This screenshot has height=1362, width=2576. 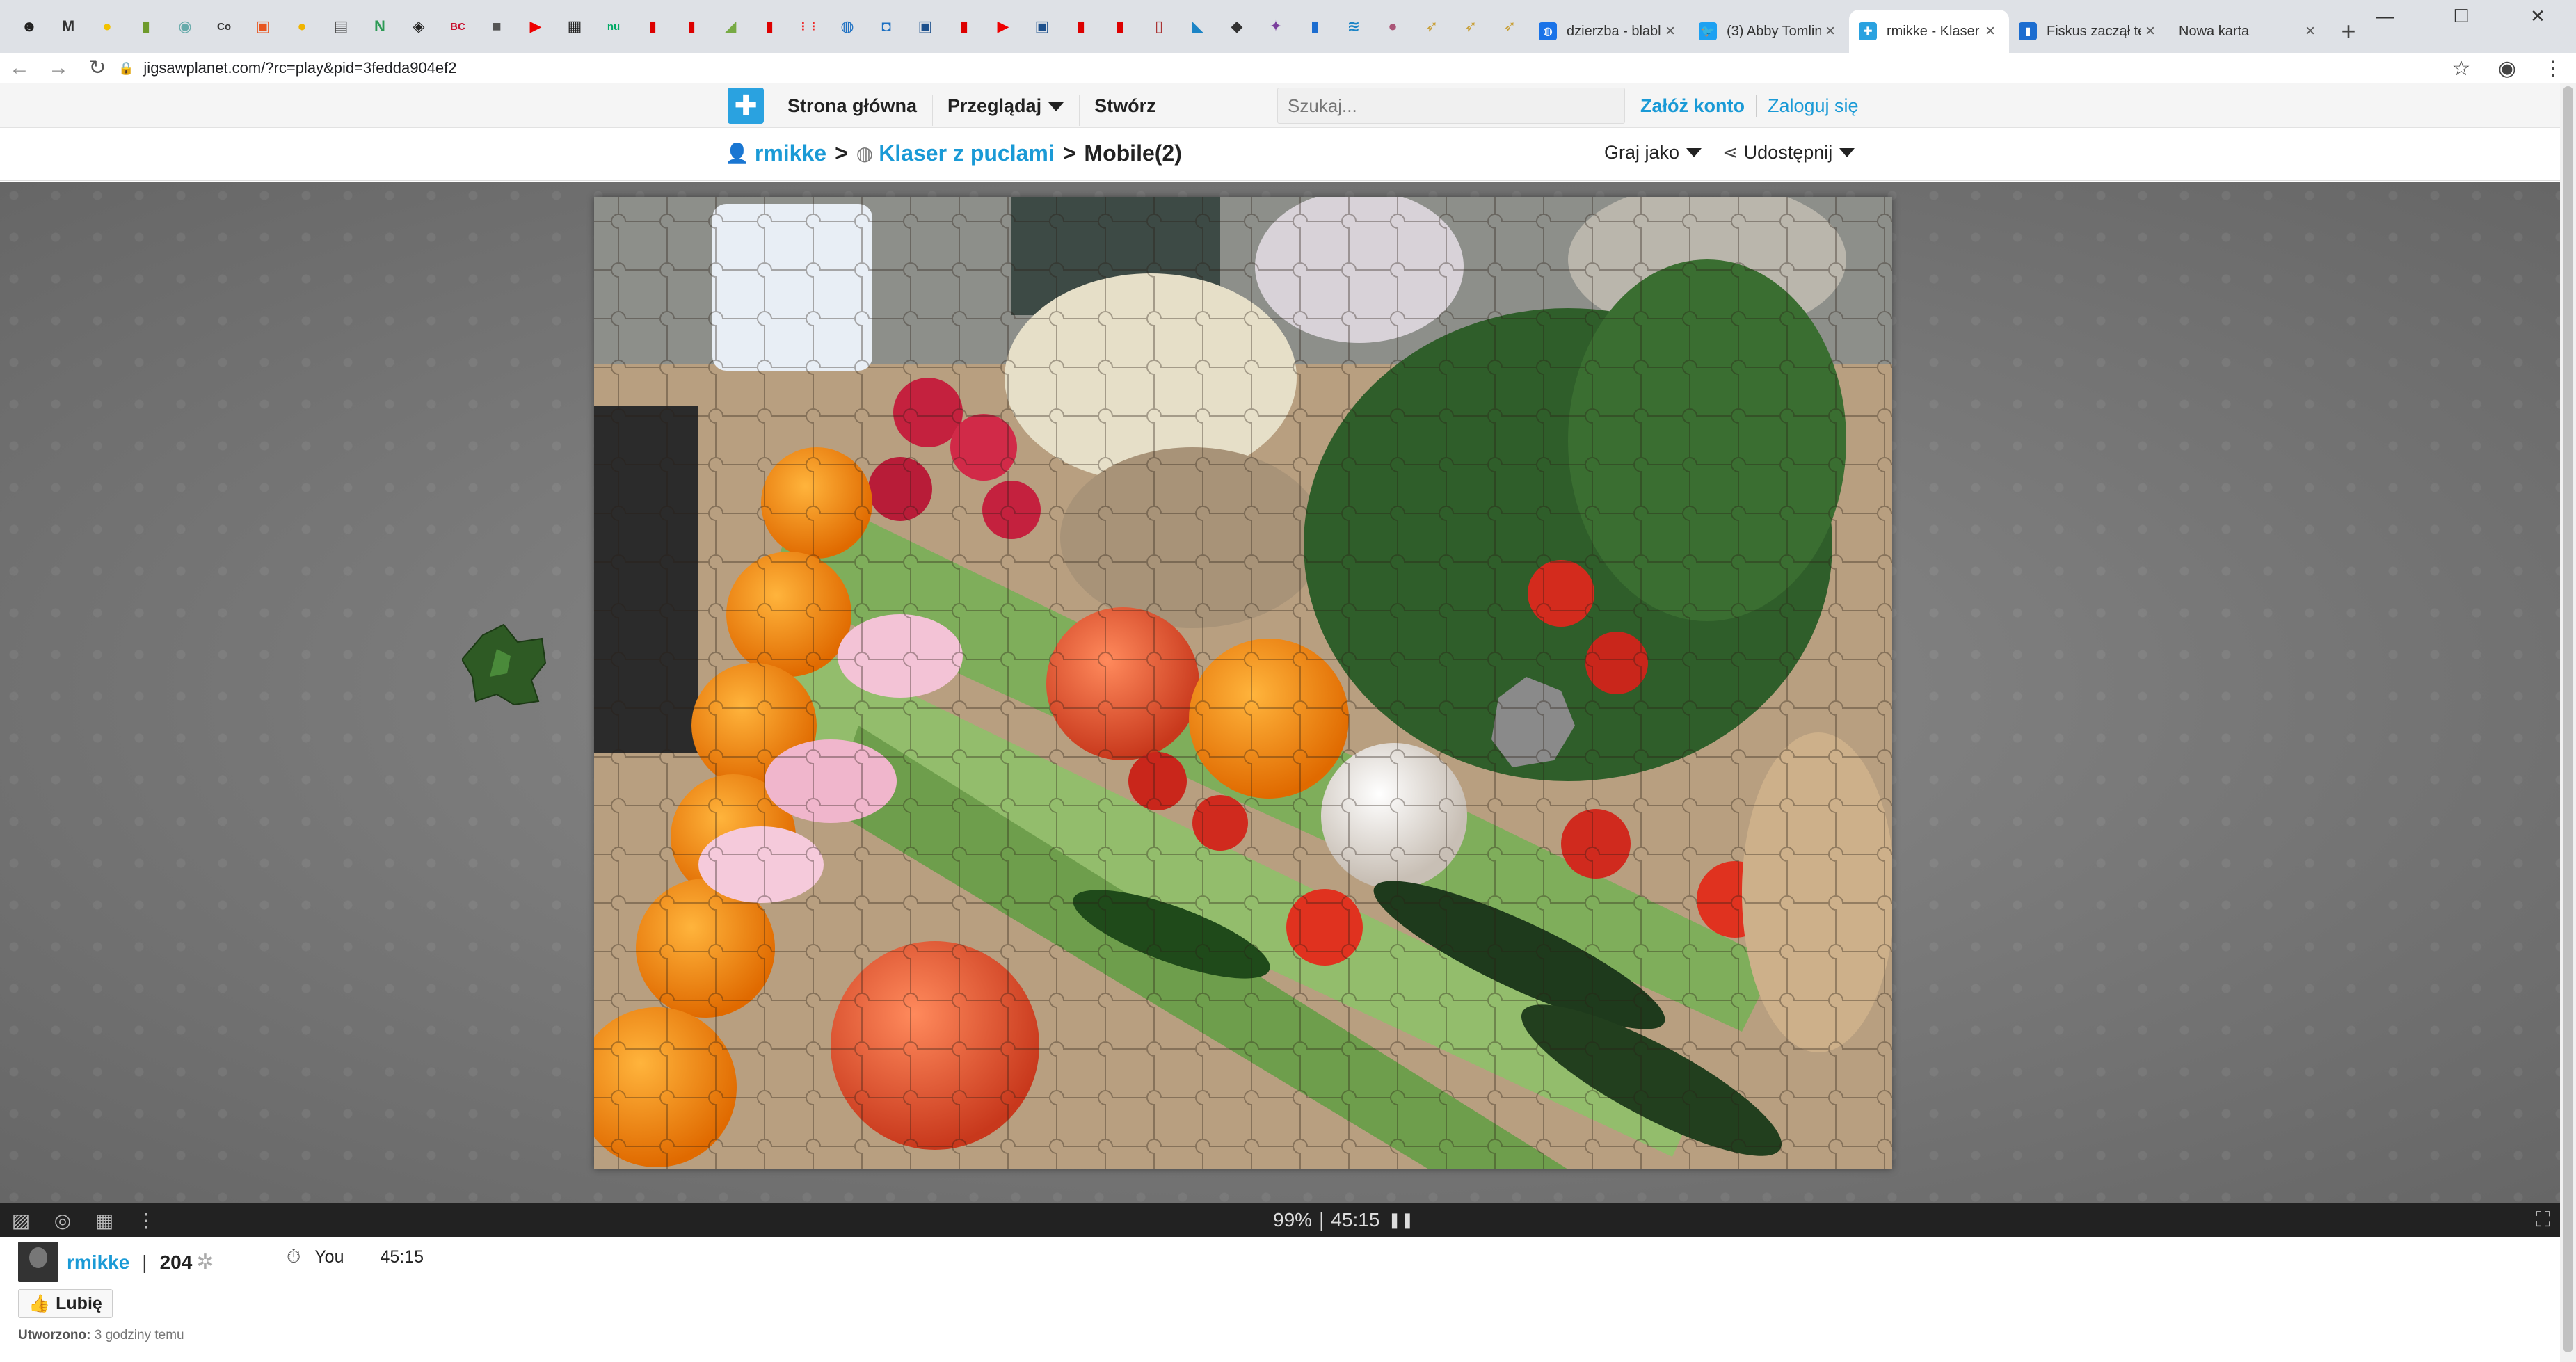 I want to click on loose-puzzle-piece, so click(x=508, y=663).